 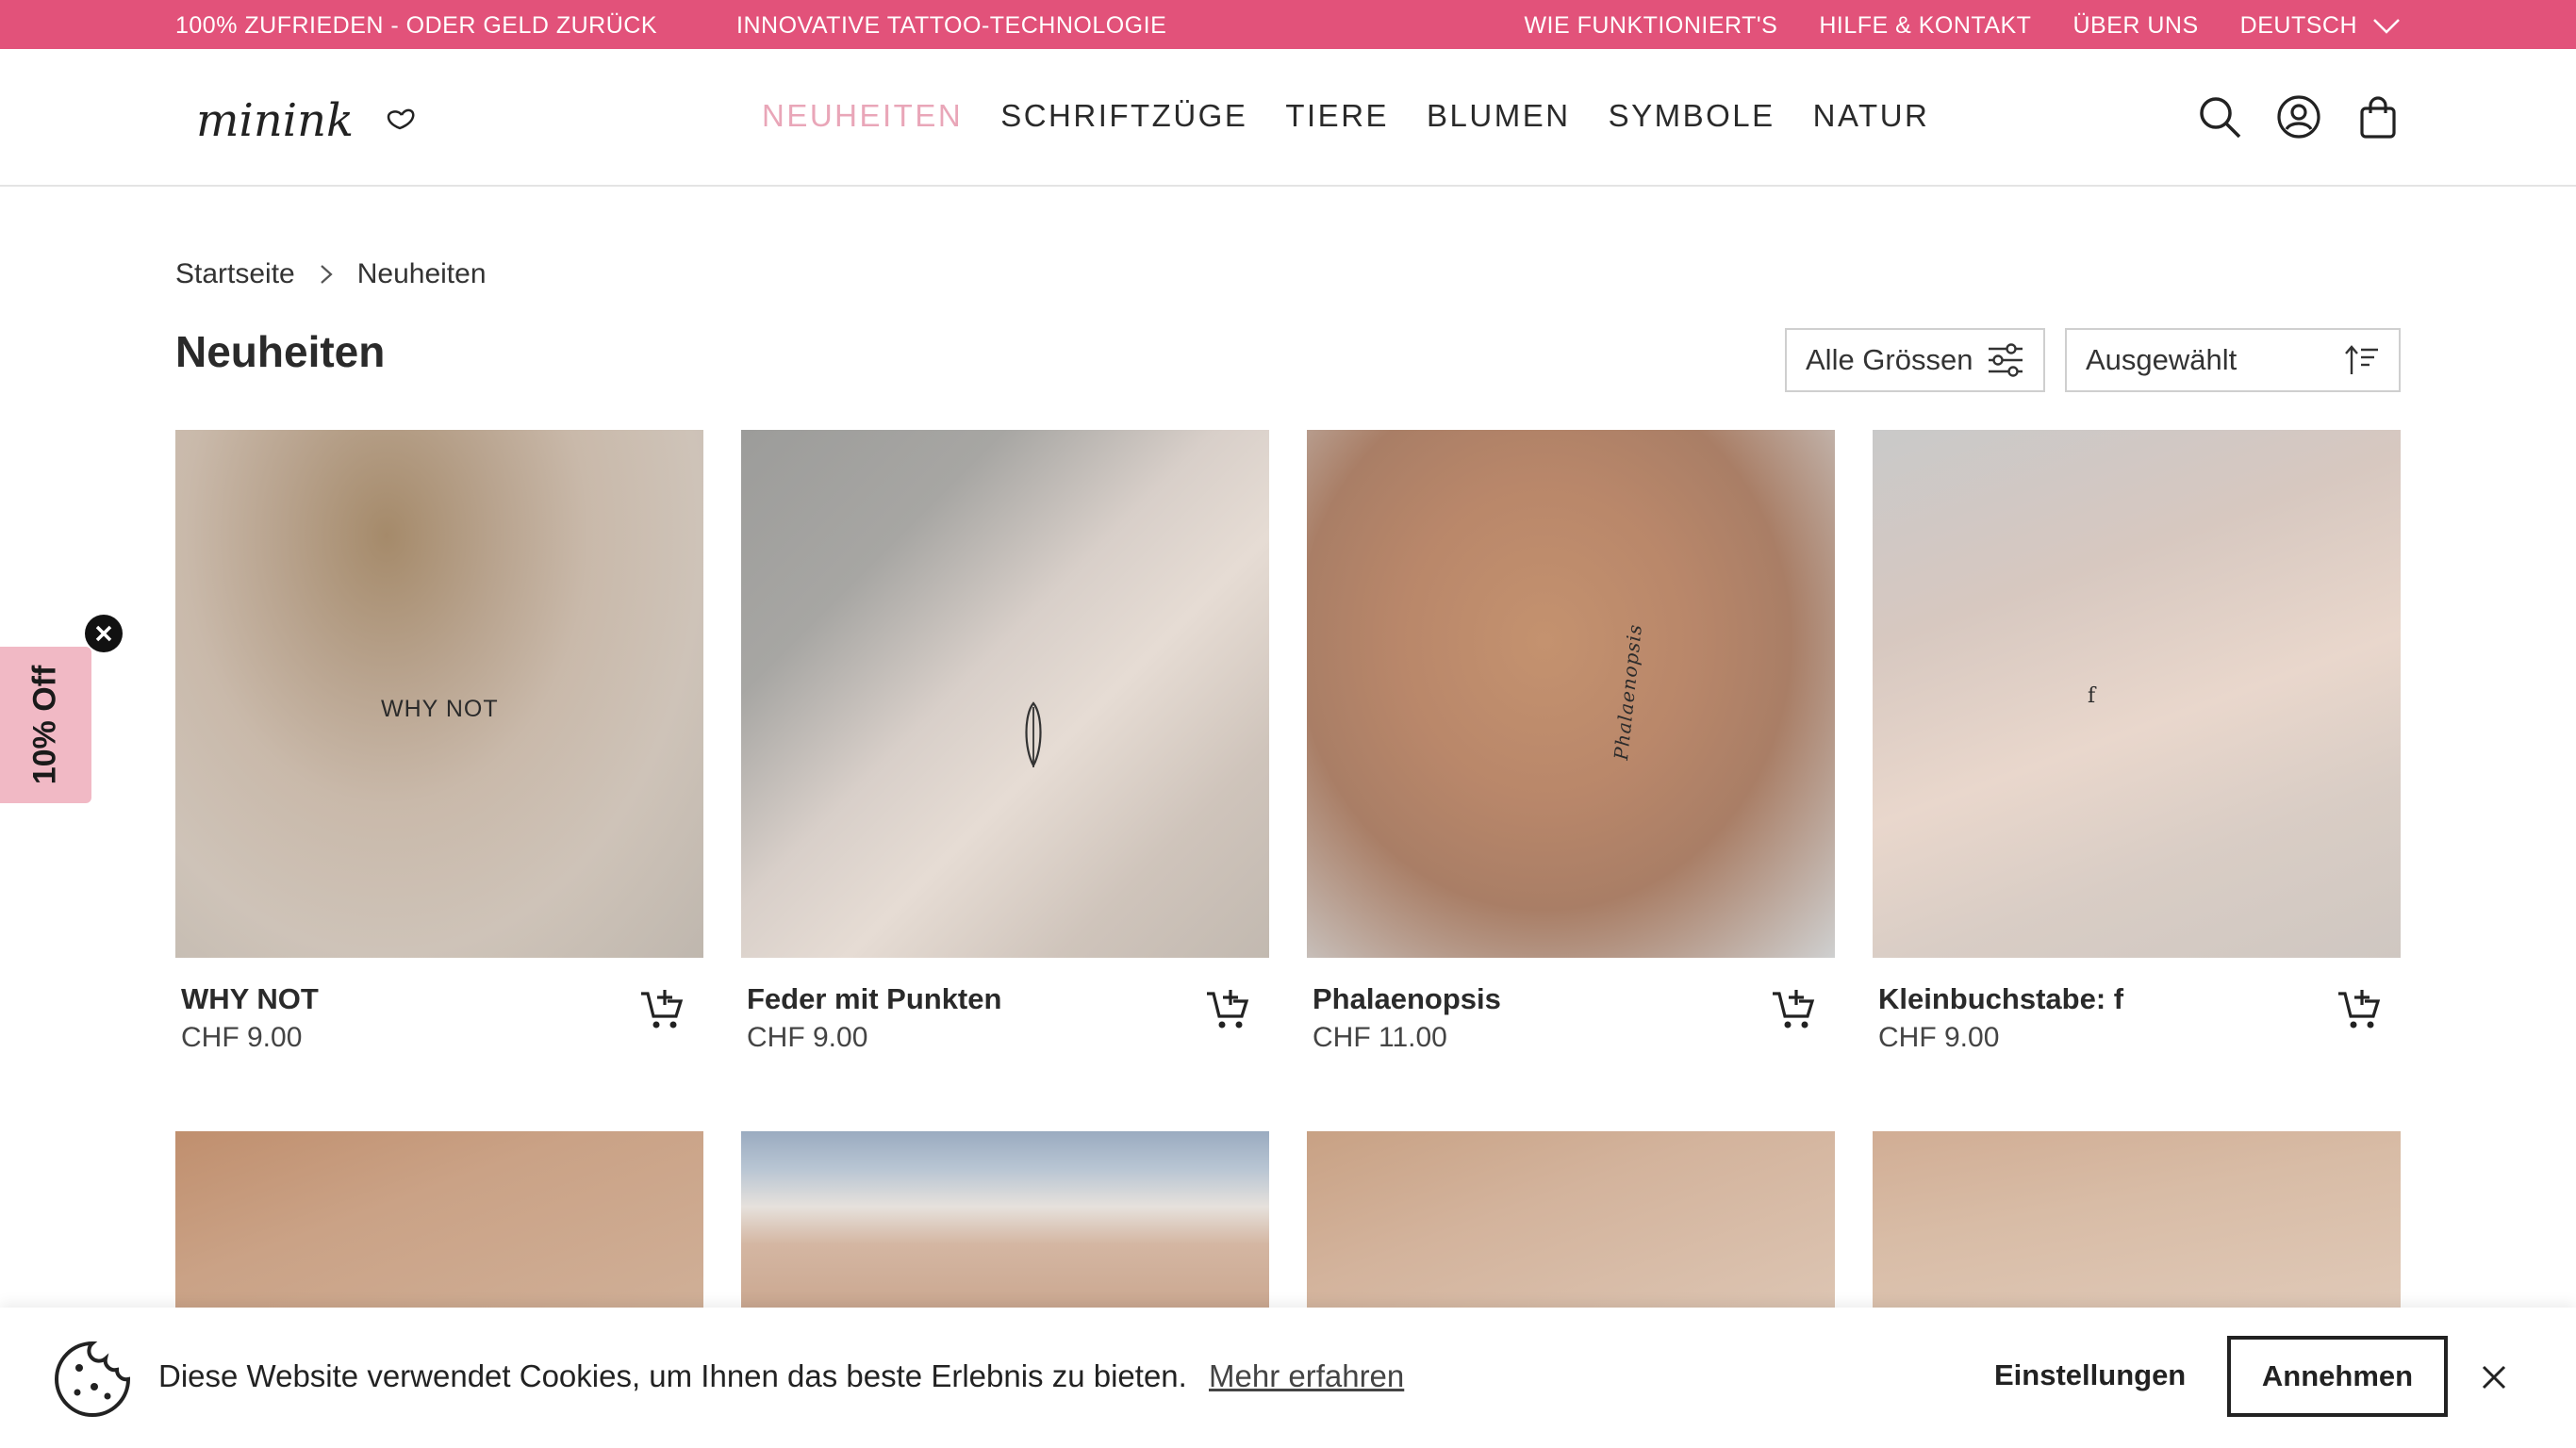 What do you see at coordinates (326, 274) in the screenshot?
I see `chevron-right-icon` at bounding box center [326, 274].